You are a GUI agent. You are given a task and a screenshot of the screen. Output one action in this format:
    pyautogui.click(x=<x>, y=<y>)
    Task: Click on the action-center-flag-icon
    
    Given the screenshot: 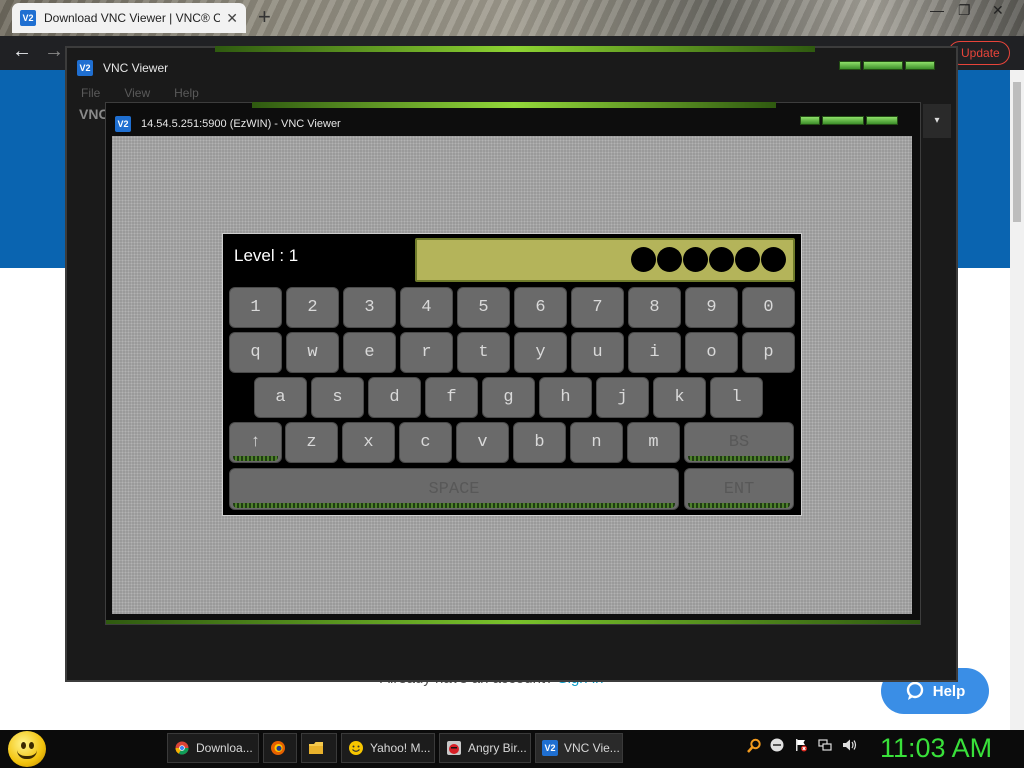 What is the action you would take?
    pyautogui.click(x=801, y=746)
    